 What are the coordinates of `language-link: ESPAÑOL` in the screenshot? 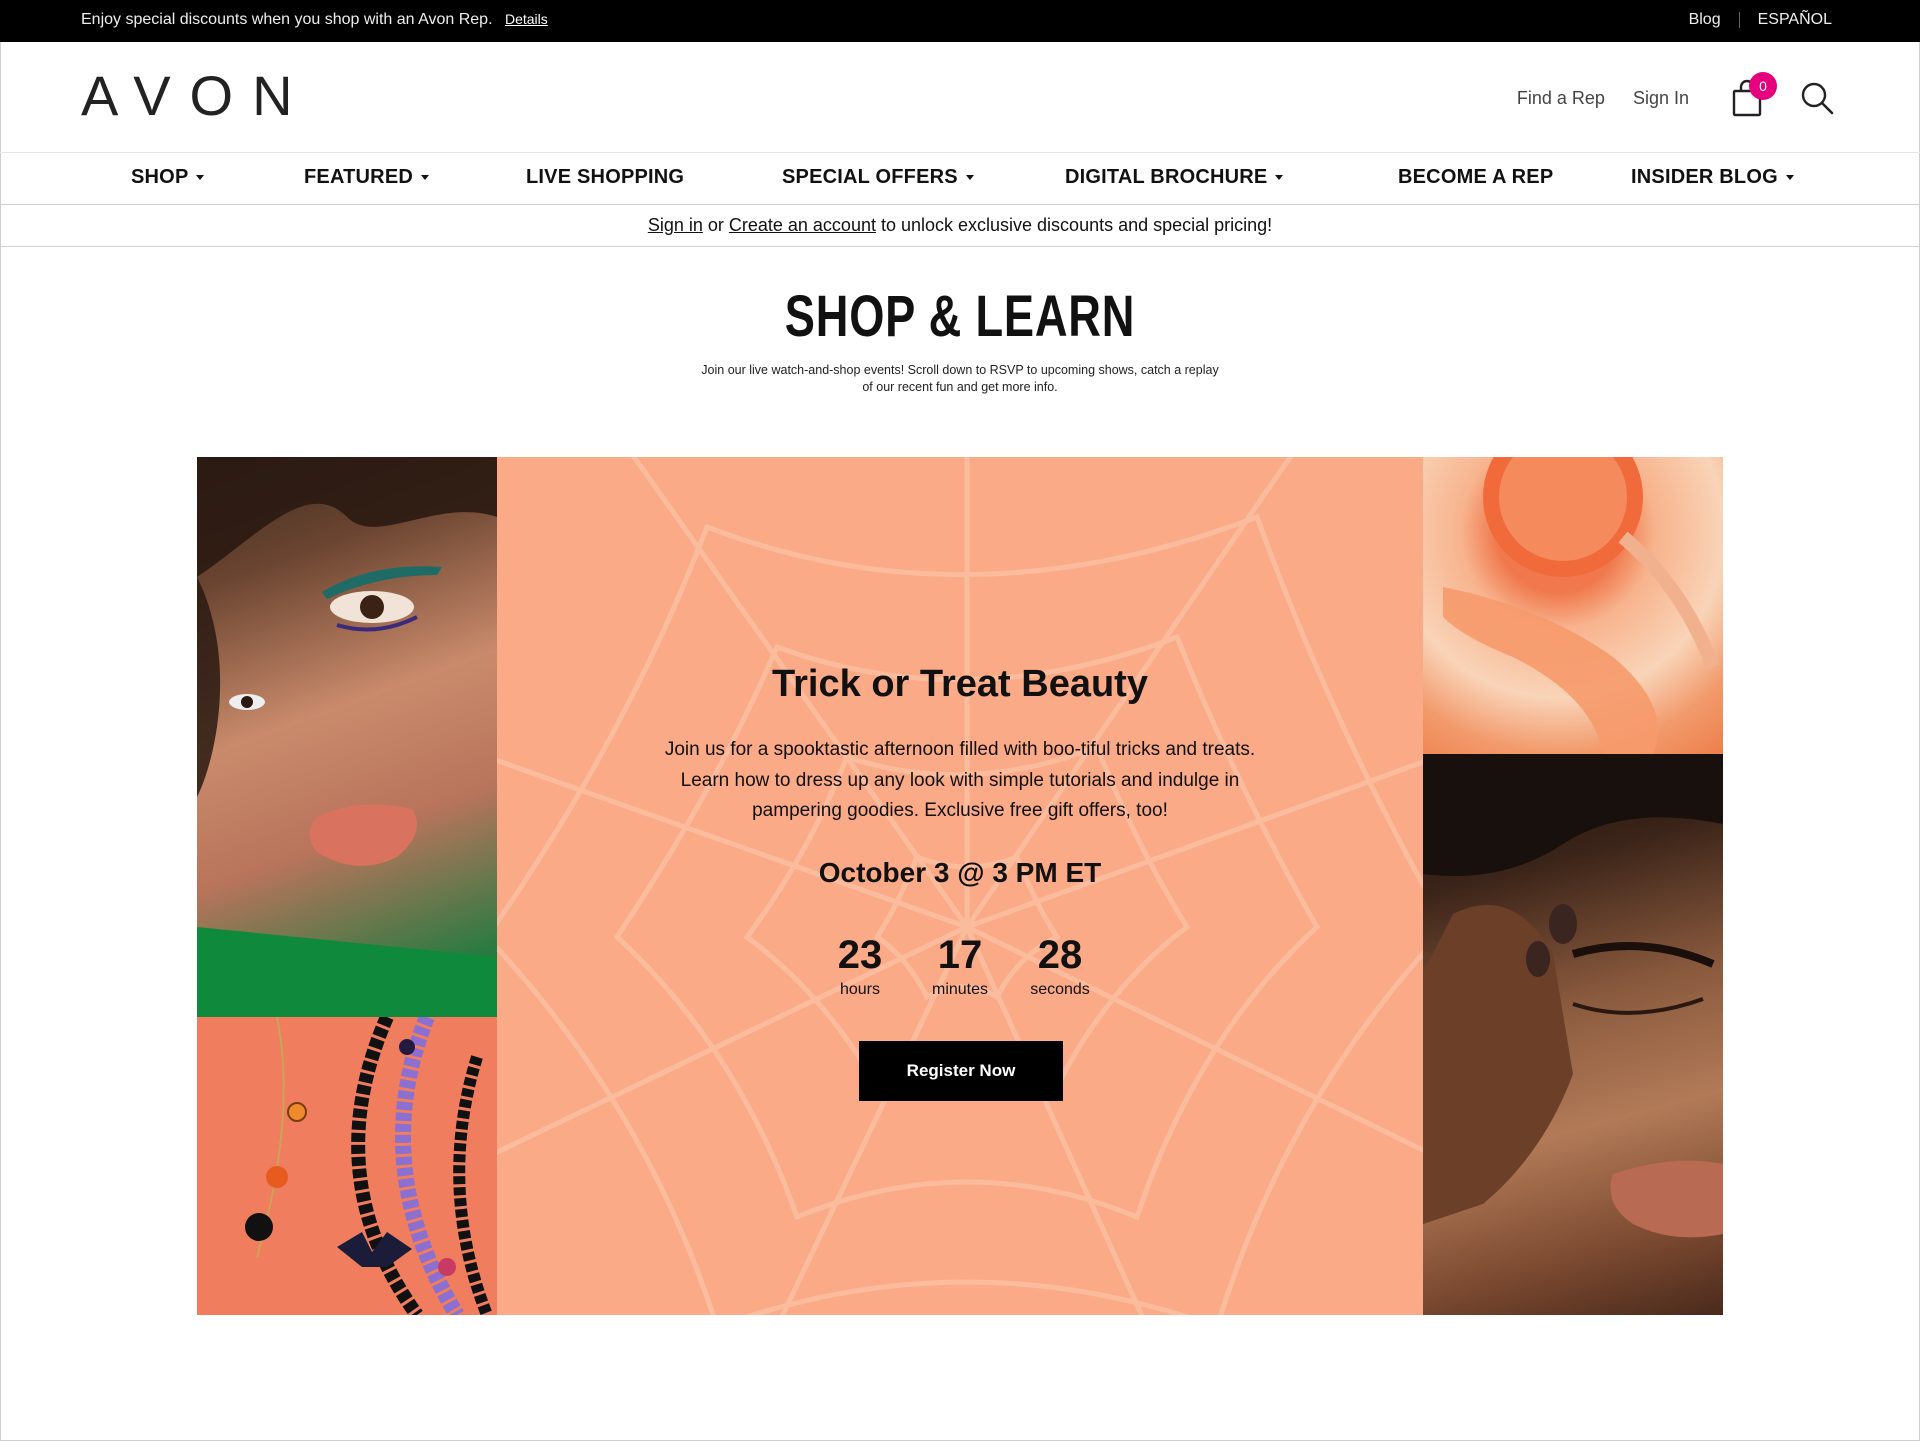 It's located at (1795, 20).